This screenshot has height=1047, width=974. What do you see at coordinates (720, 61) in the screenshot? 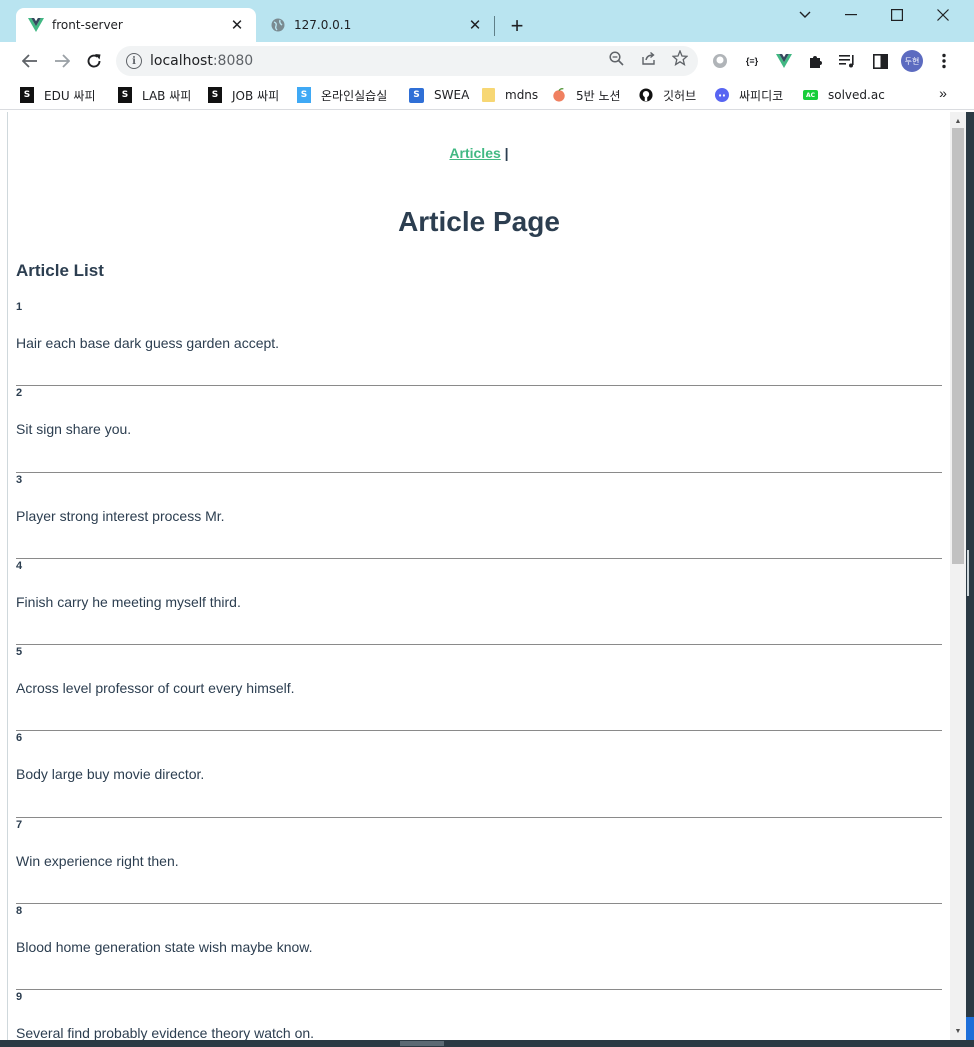
I see `extension-github-icon` at bounding box center [720, 61].